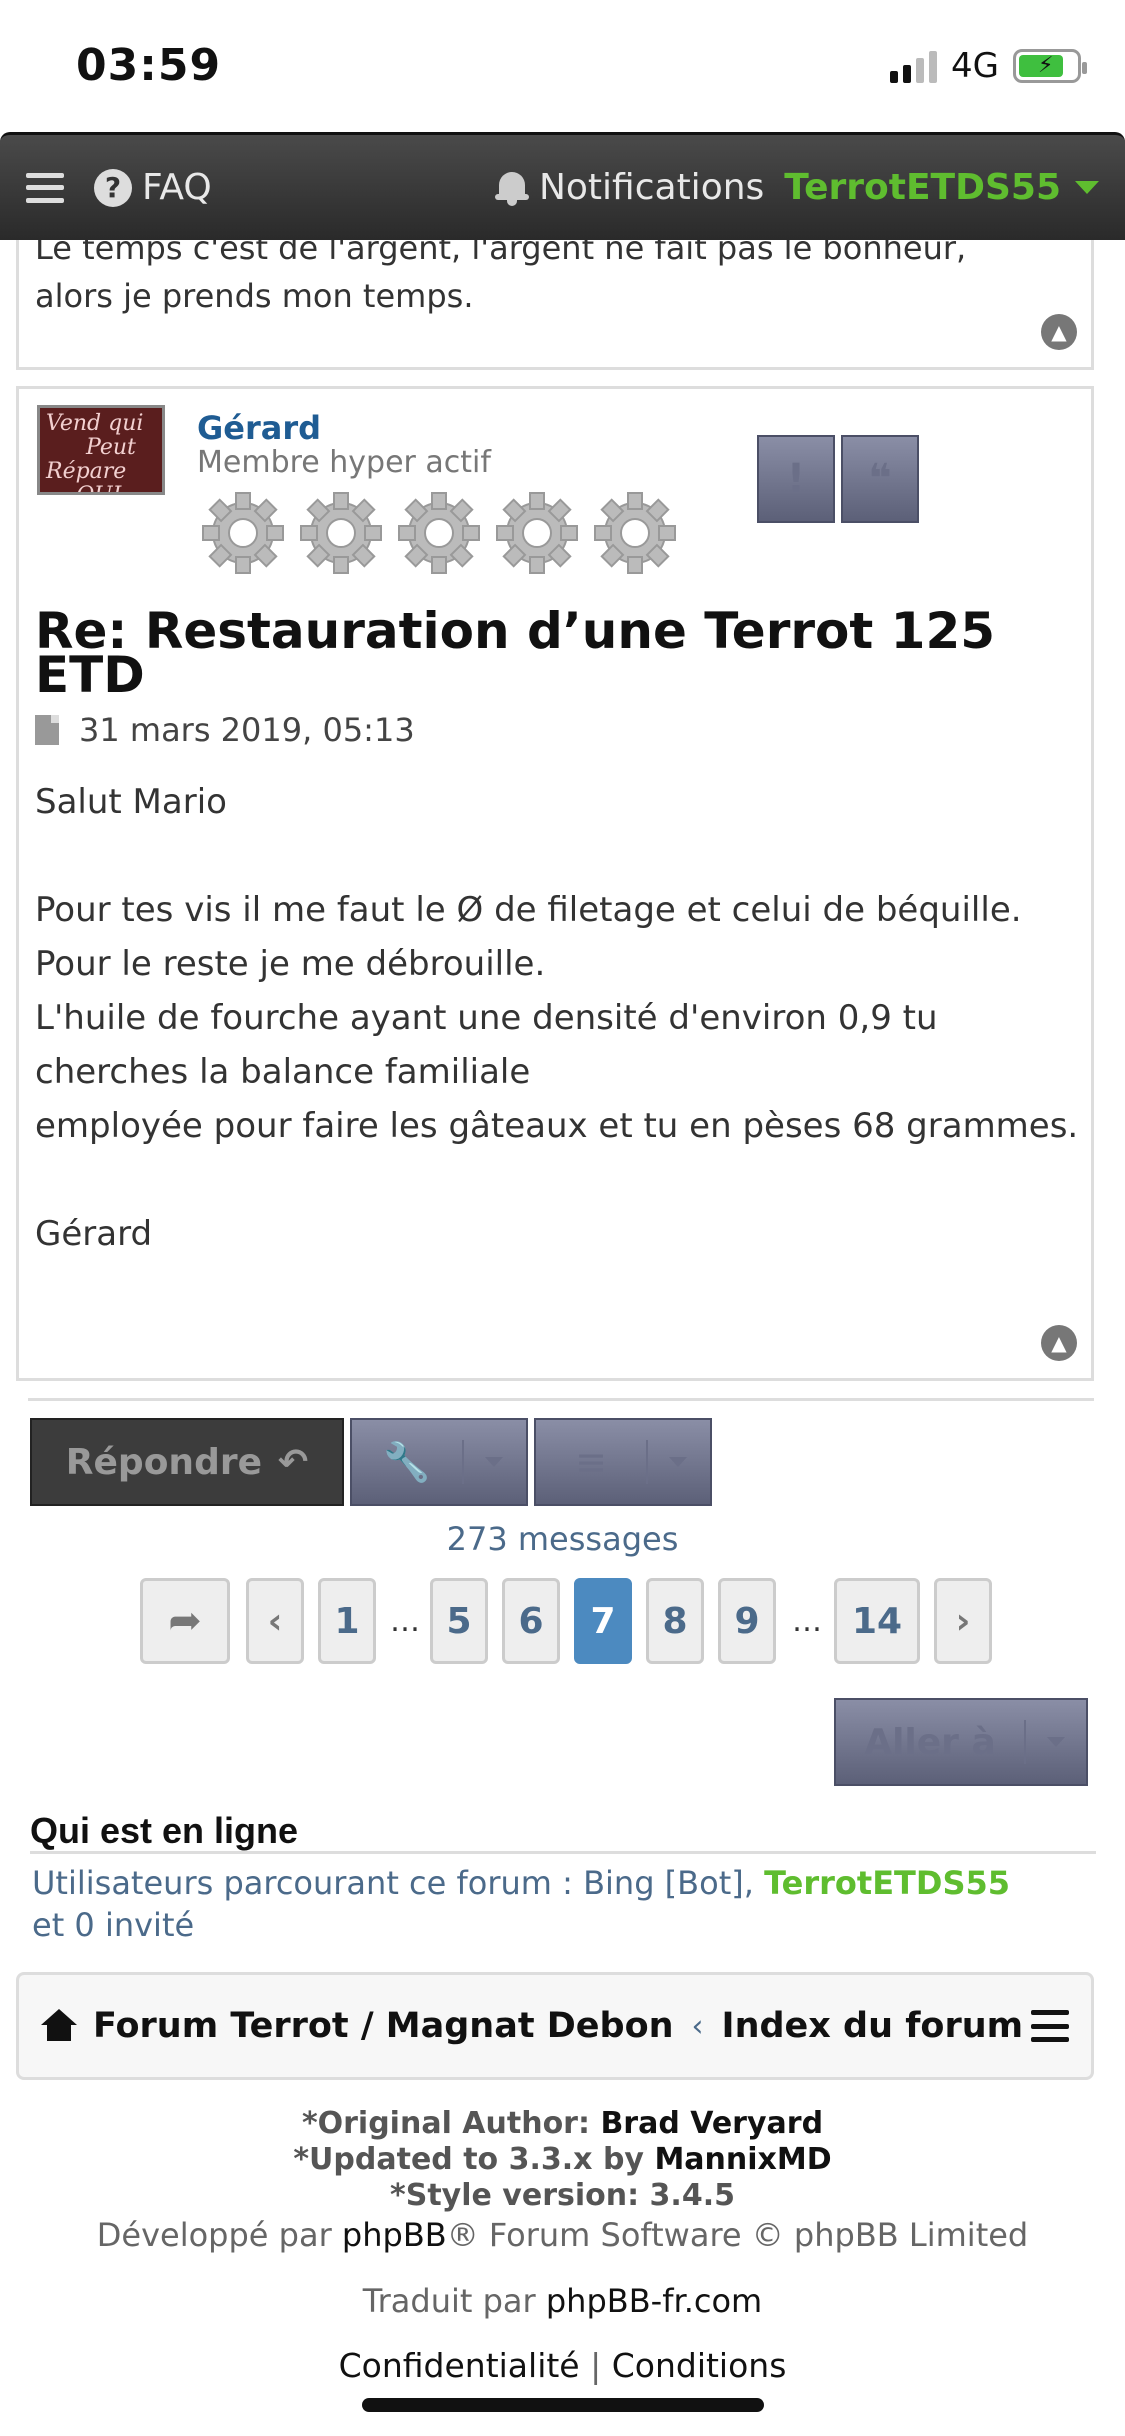  I want to click on goto-label: Aller à, so click(930, 1742).